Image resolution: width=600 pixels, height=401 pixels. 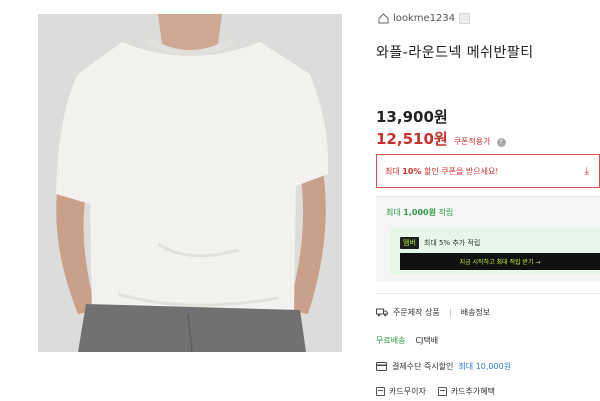 What do you see at coordinates (455, 53) in the screenshot?
I see `product-title: 와플-라운드넥 메쉬반팔티` at bounding box center [455, 53].